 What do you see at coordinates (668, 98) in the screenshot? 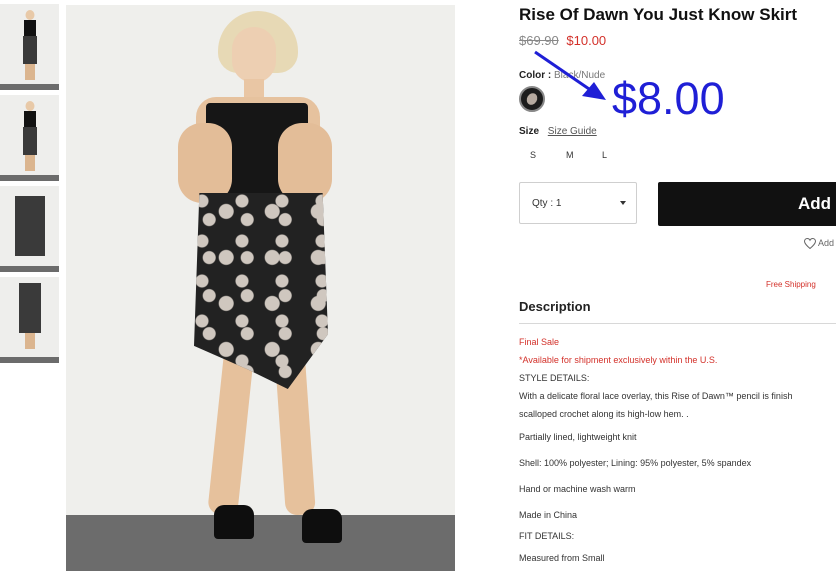
I see `price-annotation: $8.00` at bounding box center [668, 98].